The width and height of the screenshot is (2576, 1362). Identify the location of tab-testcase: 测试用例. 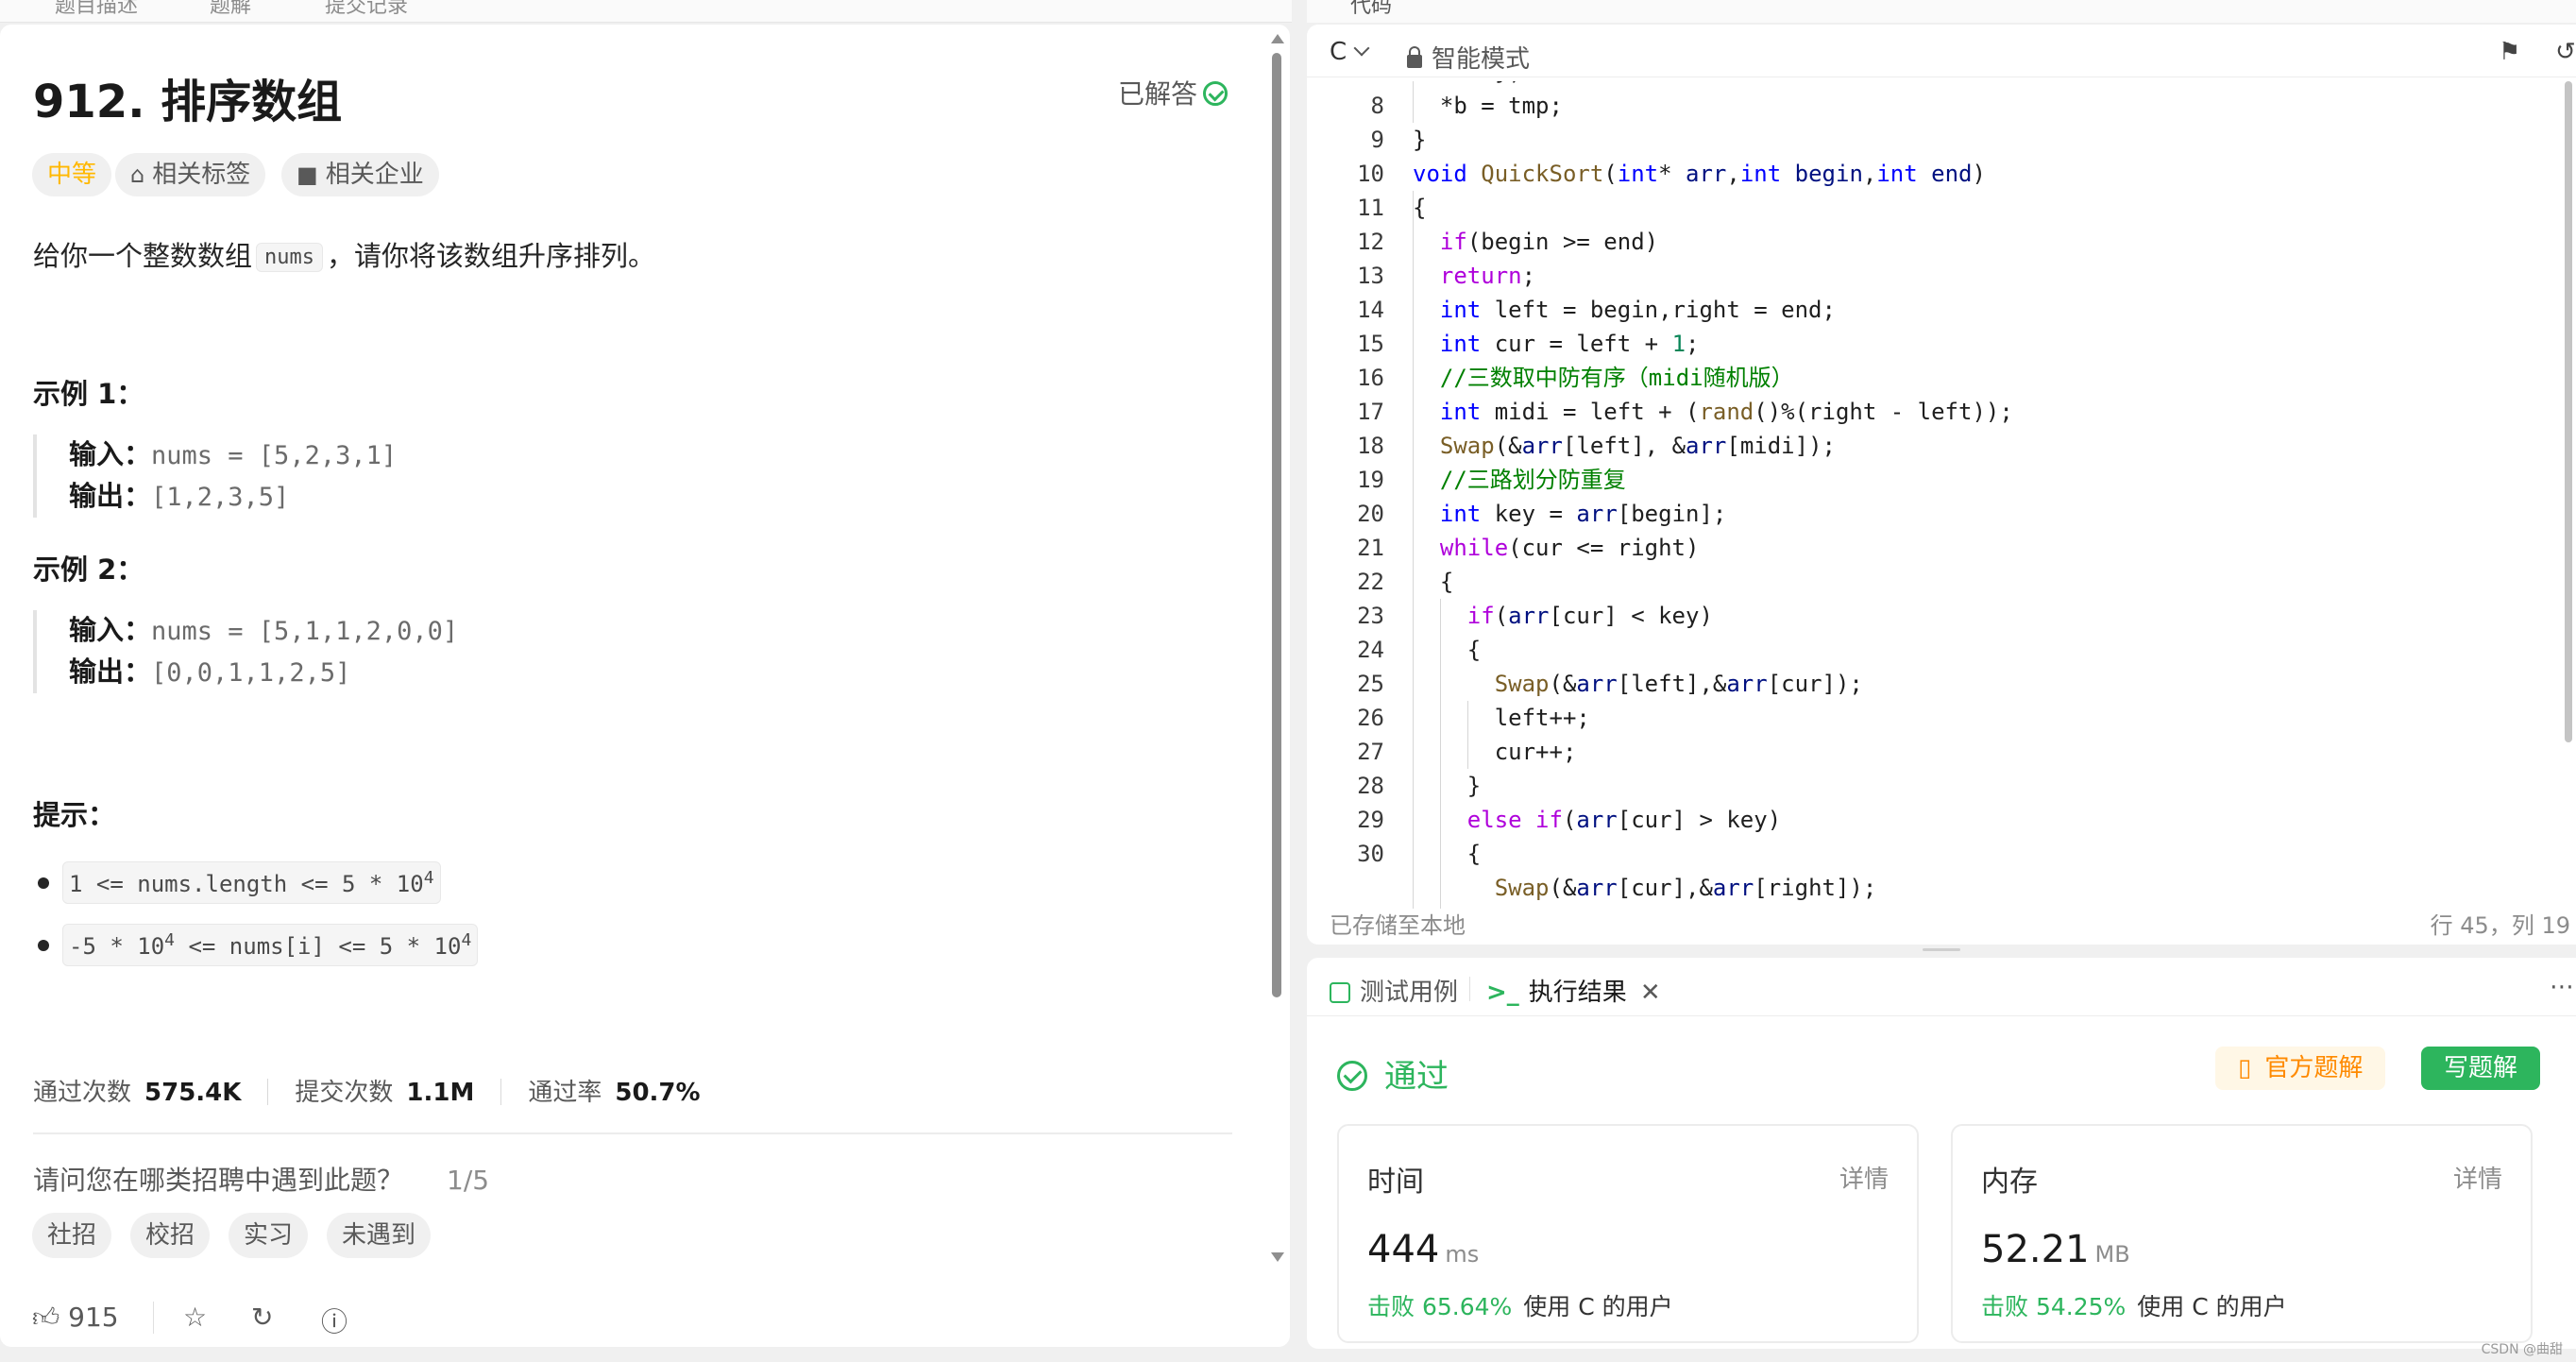
(1394, 991).